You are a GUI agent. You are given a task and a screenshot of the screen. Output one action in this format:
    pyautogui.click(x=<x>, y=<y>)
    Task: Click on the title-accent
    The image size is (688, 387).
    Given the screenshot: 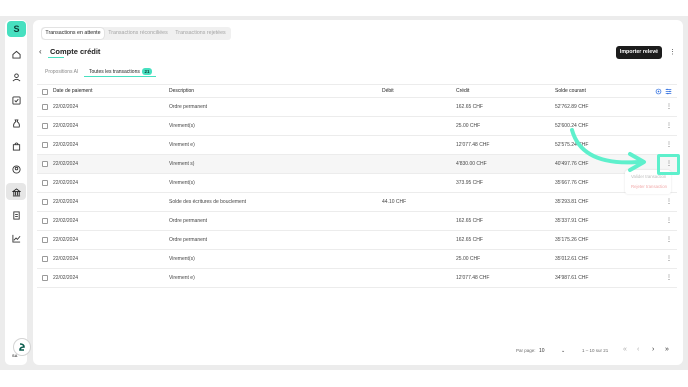 What is the action you would take?
    pyautogui.click(x=56, y=57)
    